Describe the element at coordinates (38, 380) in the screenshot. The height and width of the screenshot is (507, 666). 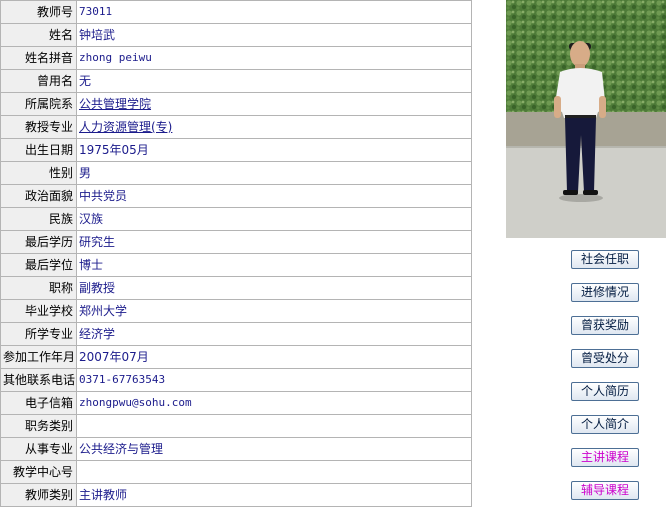
I see `info-label: 其他联系电话` at that location.